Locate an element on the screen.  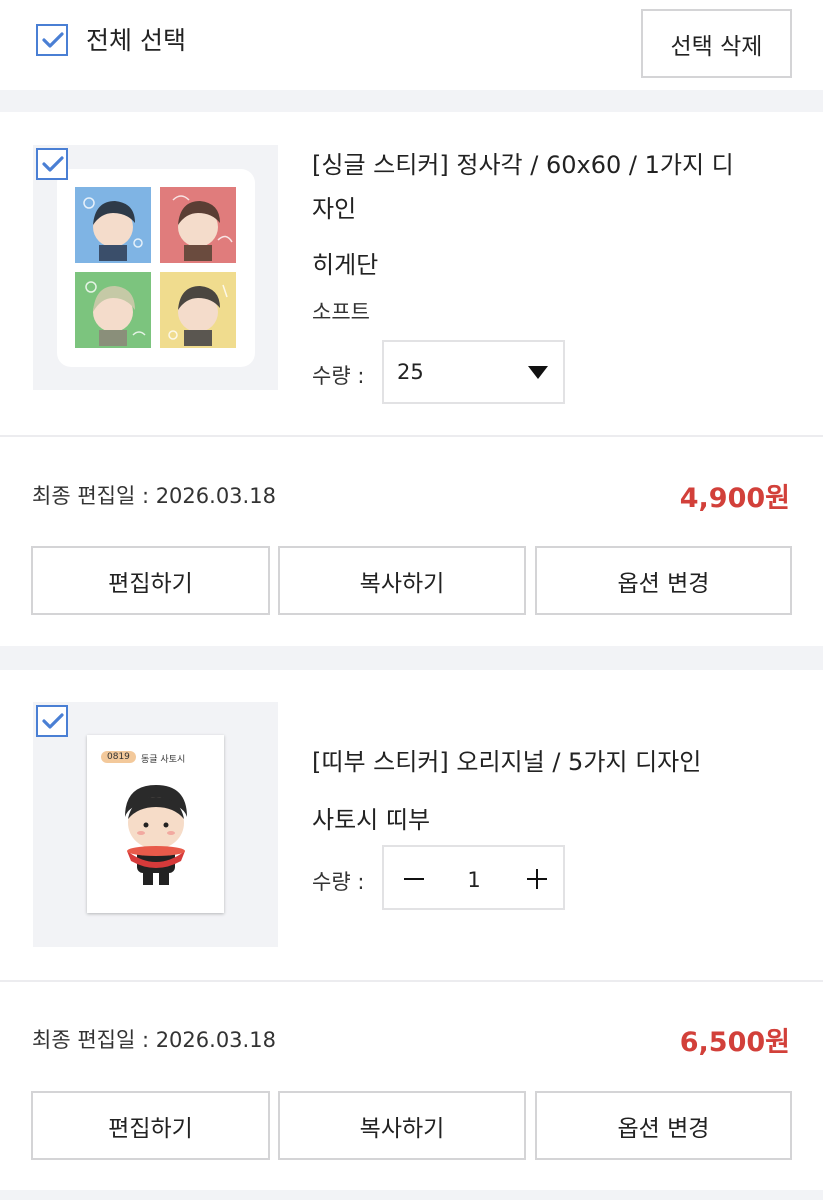
dropdown-arrow-icon is located at coordinates (538, 372).